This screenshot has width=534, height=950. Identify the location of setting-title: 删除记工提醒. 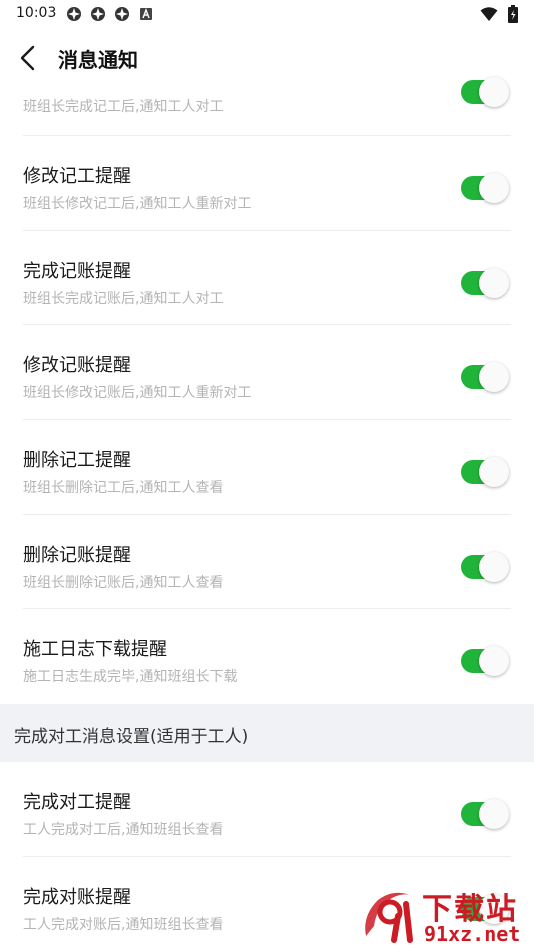
(77, 461).